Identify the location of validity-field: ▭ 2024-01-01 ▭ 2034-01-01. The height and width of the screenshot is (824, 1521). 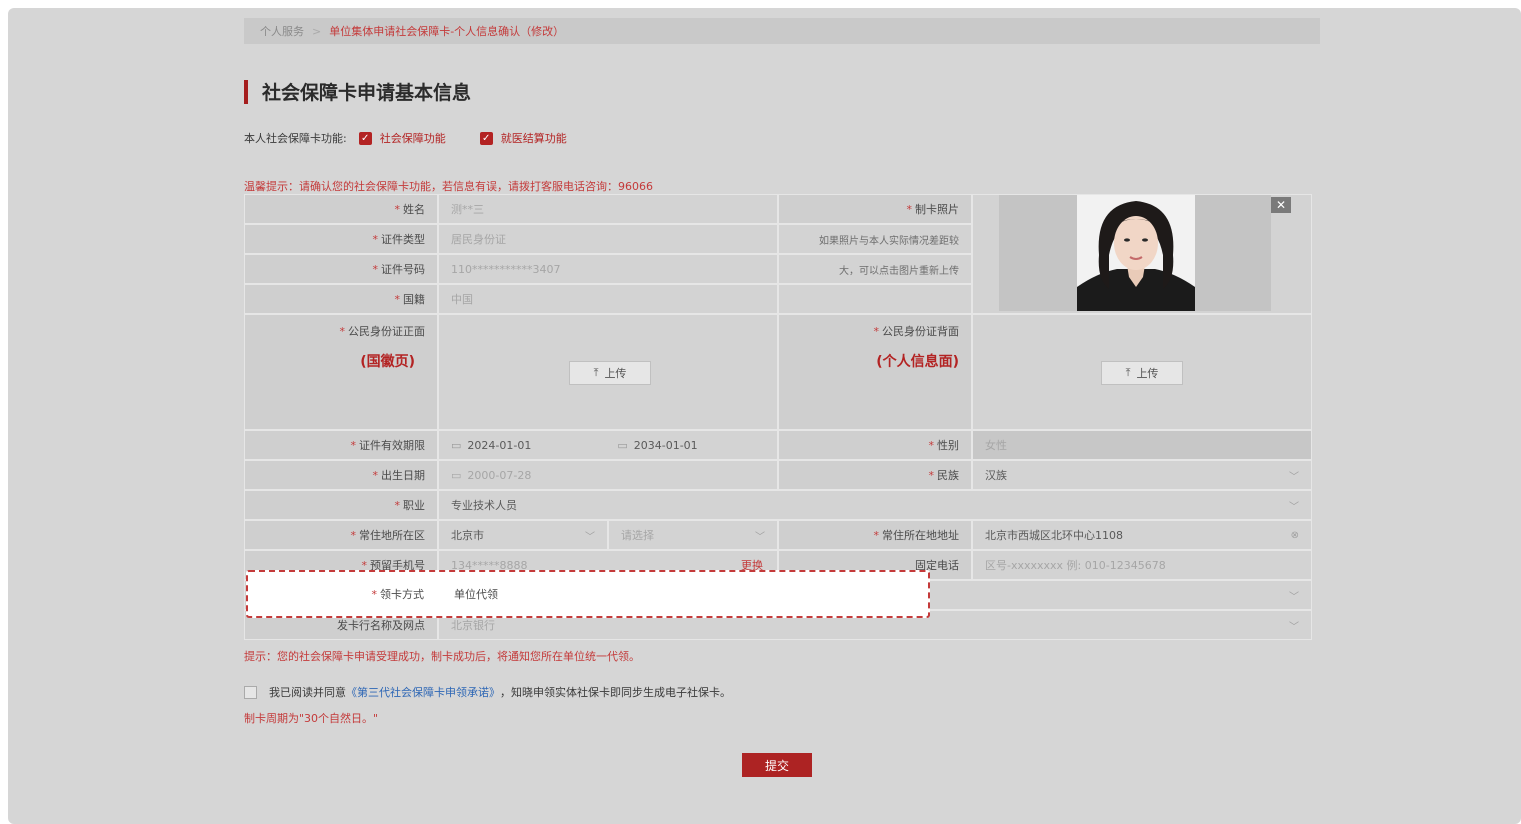
(608, 445).